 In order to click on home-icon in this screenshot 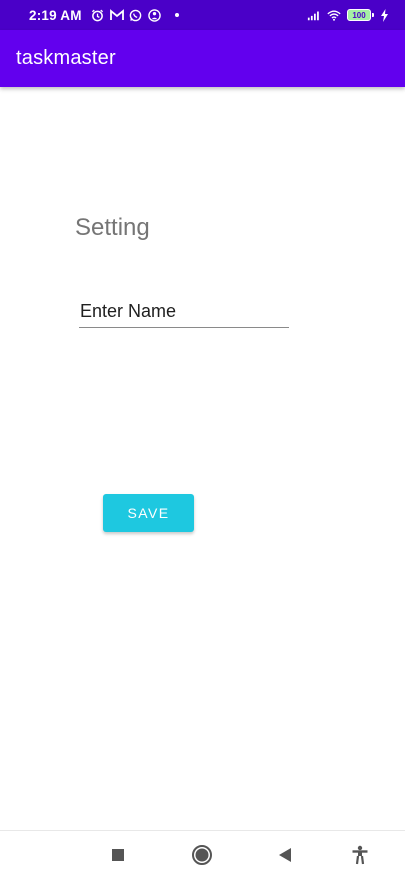, I will do `click(202, 855)`.